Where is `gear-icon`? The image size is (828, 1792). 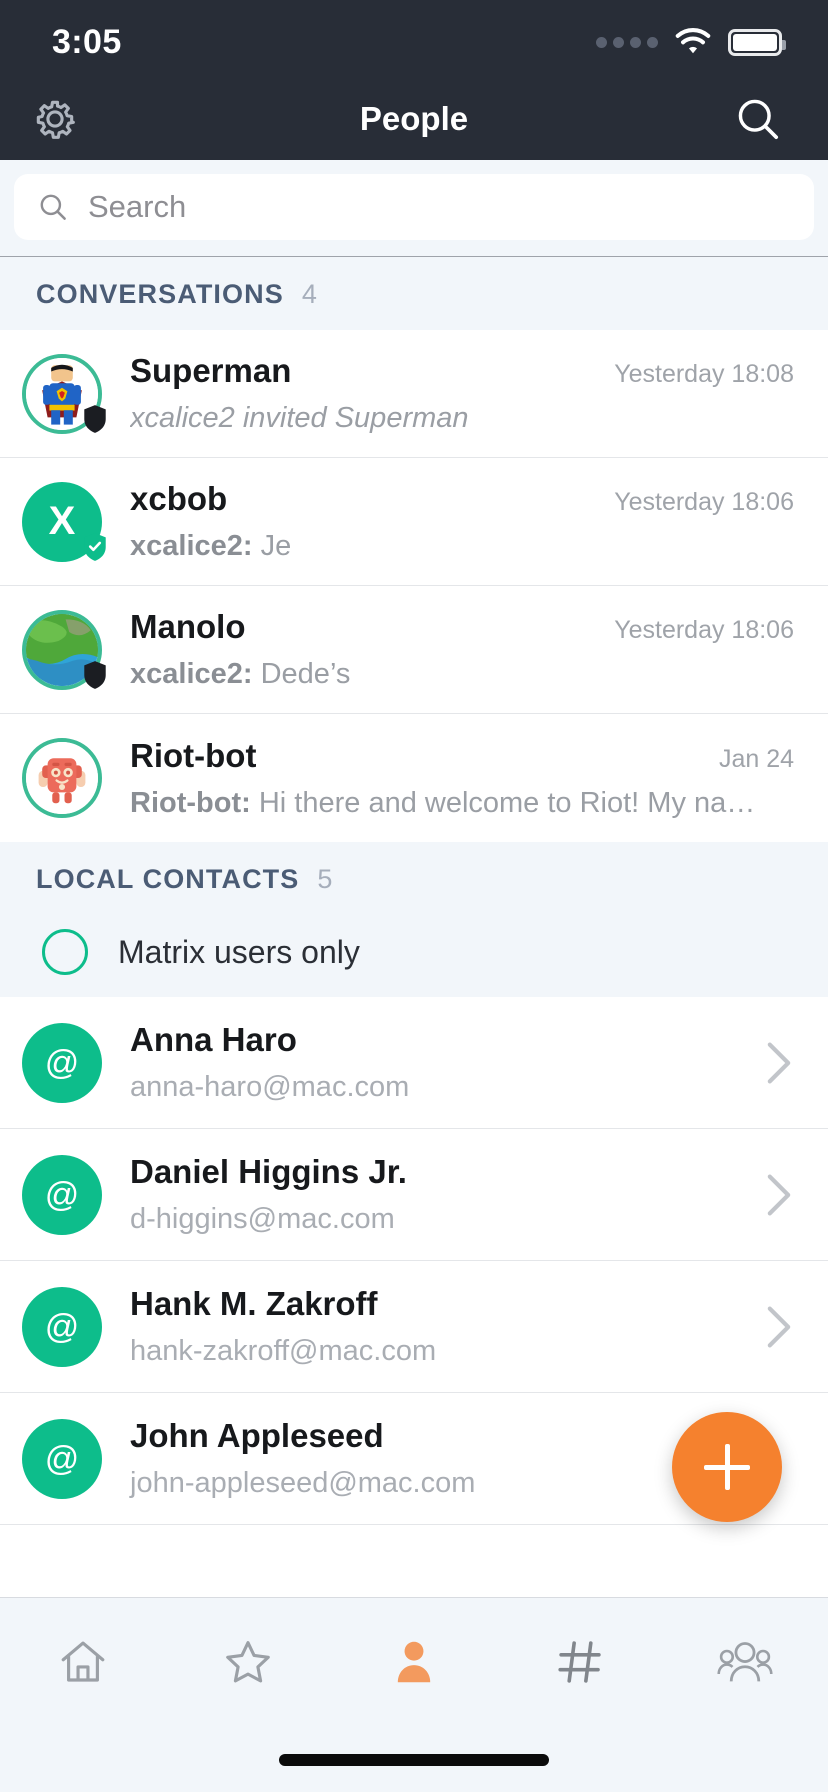 gear-icon is located at coordinates (55, 119).